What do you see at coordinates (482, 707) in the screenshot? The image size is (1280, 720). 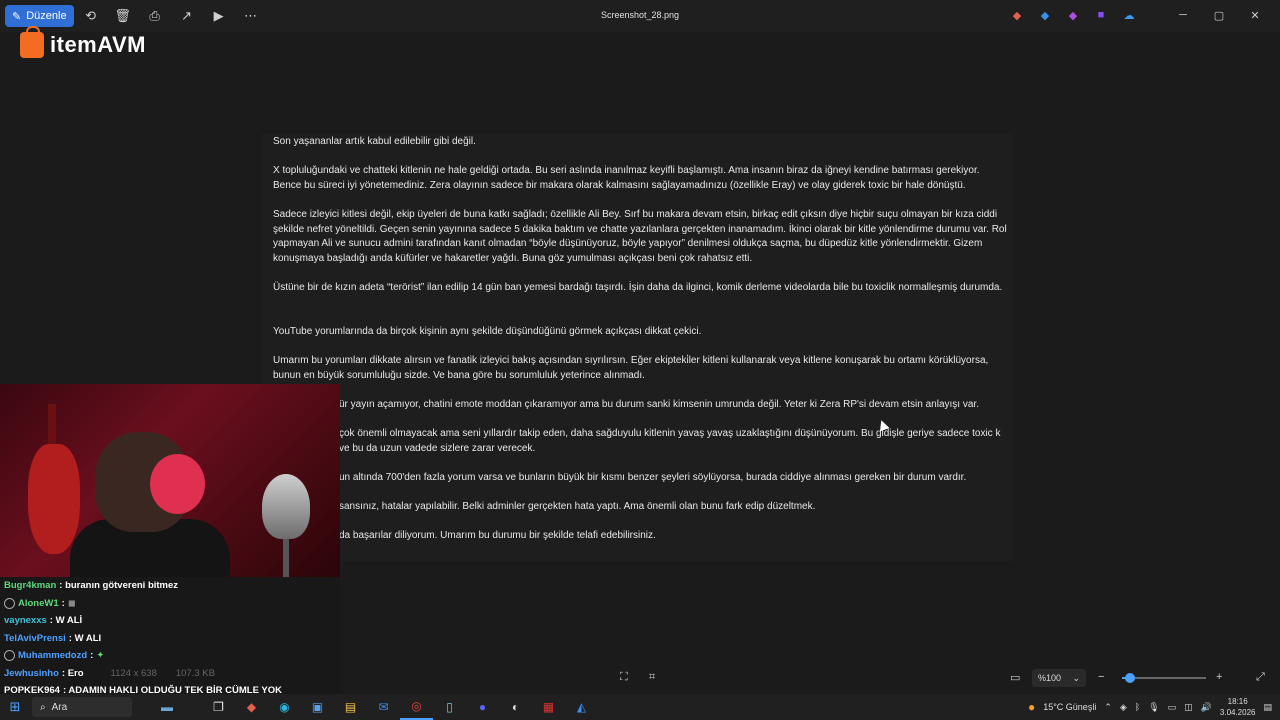 I see `discord-icon: ●` at bounding box center [482, 707].